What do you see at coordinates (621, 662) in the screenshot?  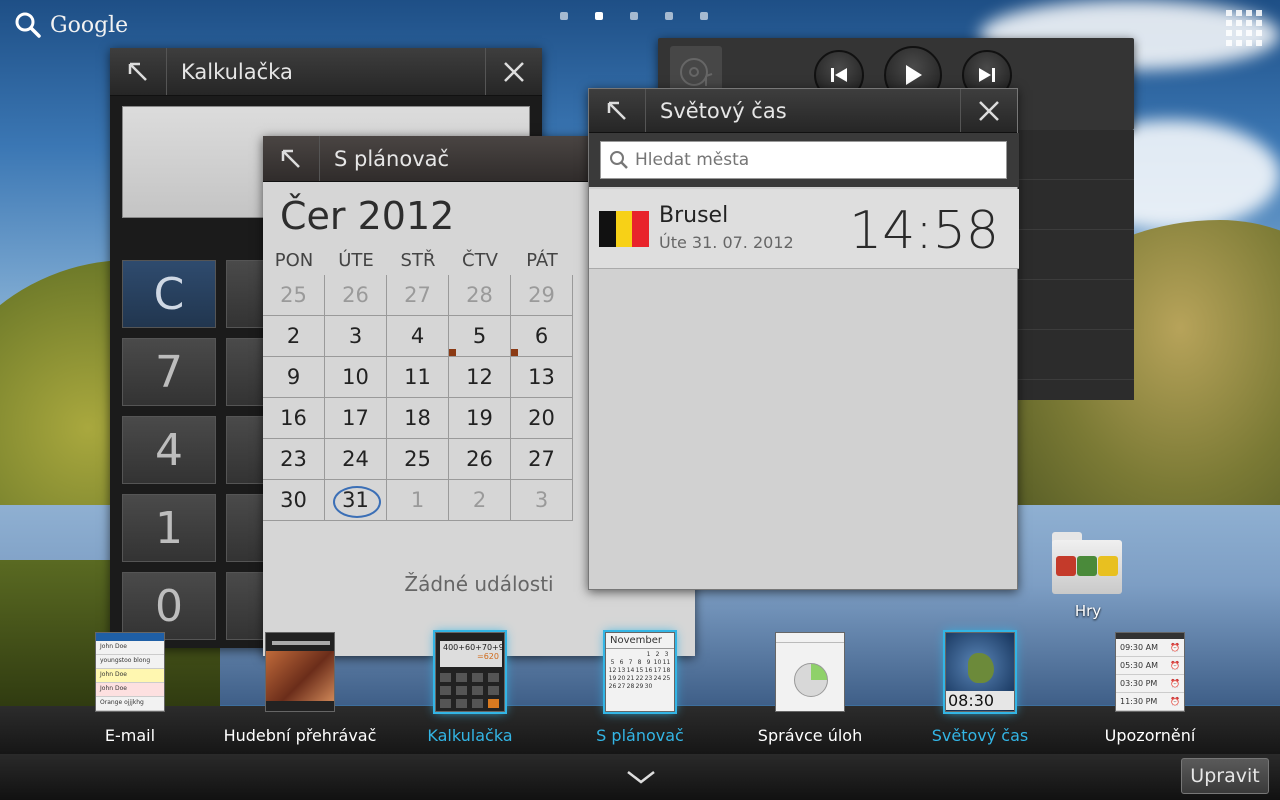 I see `planner-thumb-day: 6` at bounding box center [621, 662].